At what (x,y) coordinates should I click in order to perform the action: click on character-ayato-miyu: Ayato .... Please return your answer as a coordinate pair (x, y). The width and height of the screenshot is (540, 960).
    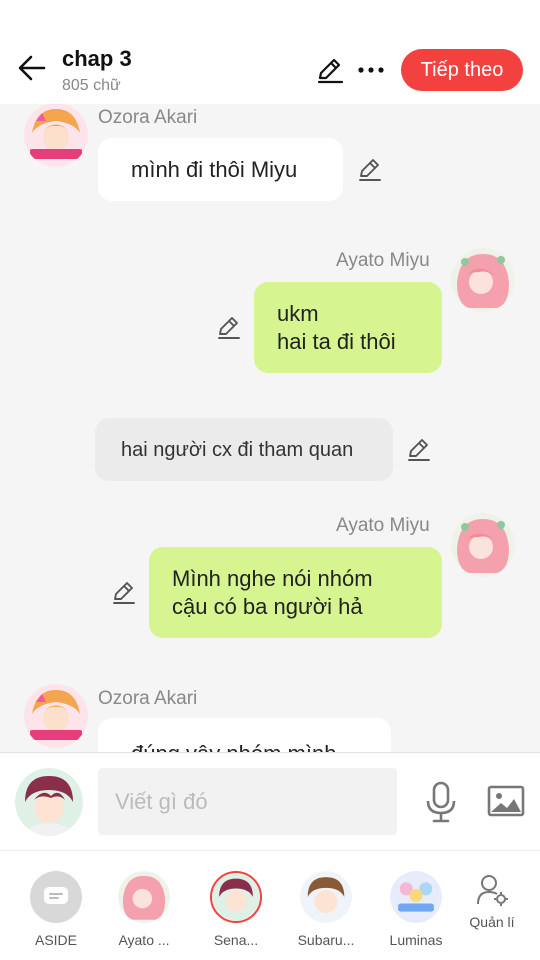
    Looking at the image, I should click on (144, 909).